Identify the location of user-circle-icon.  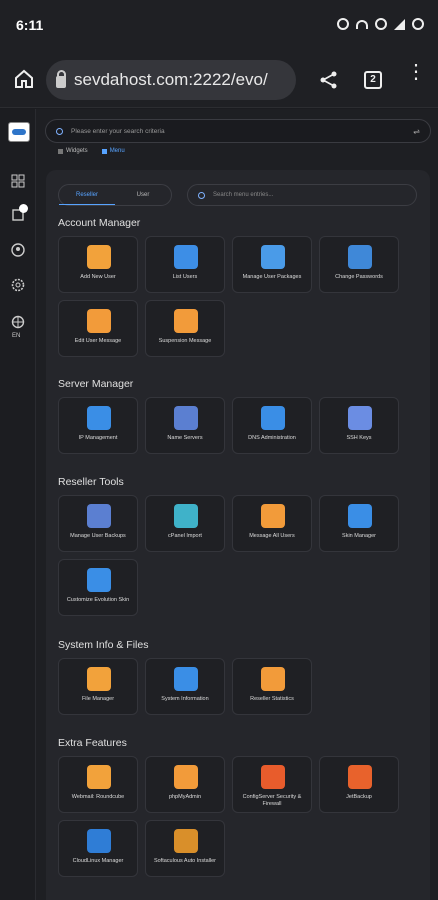
(18, 250).